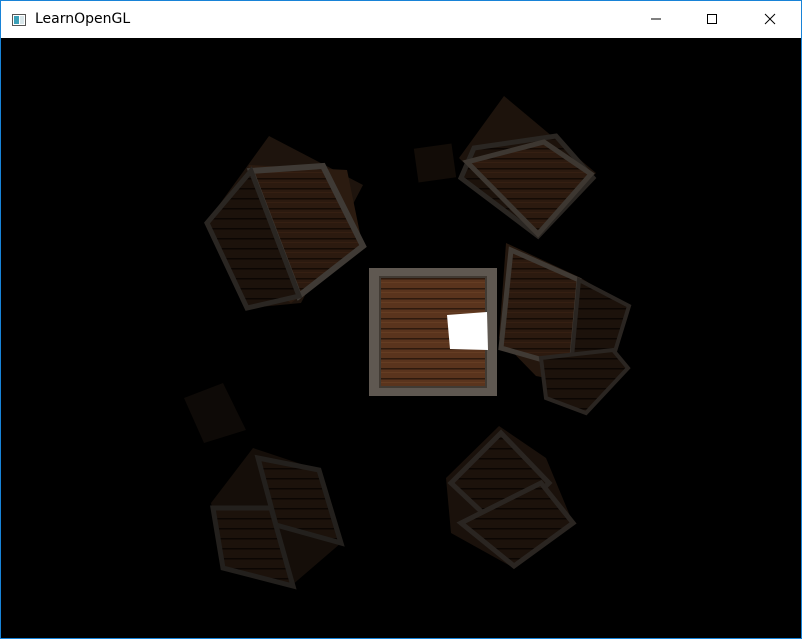  Describe the element at coordinates (435, 163) in the screenshot. I see `crate-small-top` at that location.